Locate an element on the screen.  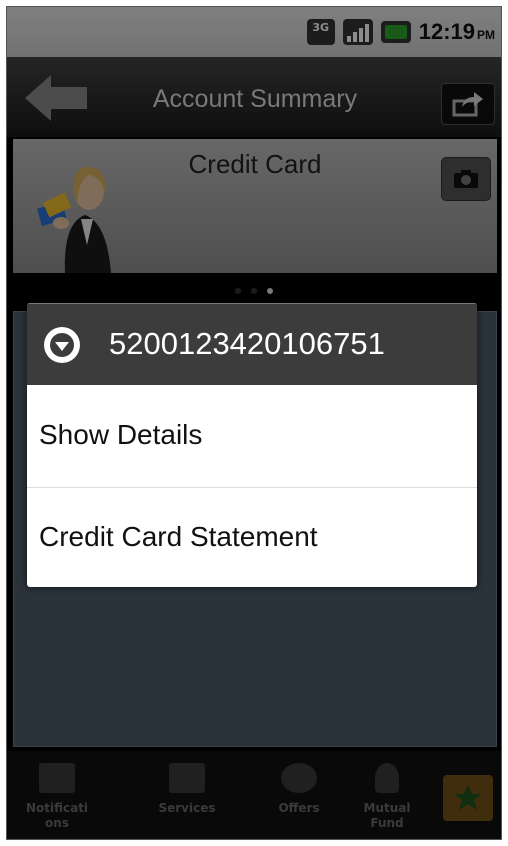
dialog-header: 5200123420106751 is located at coordinates (252, 344).